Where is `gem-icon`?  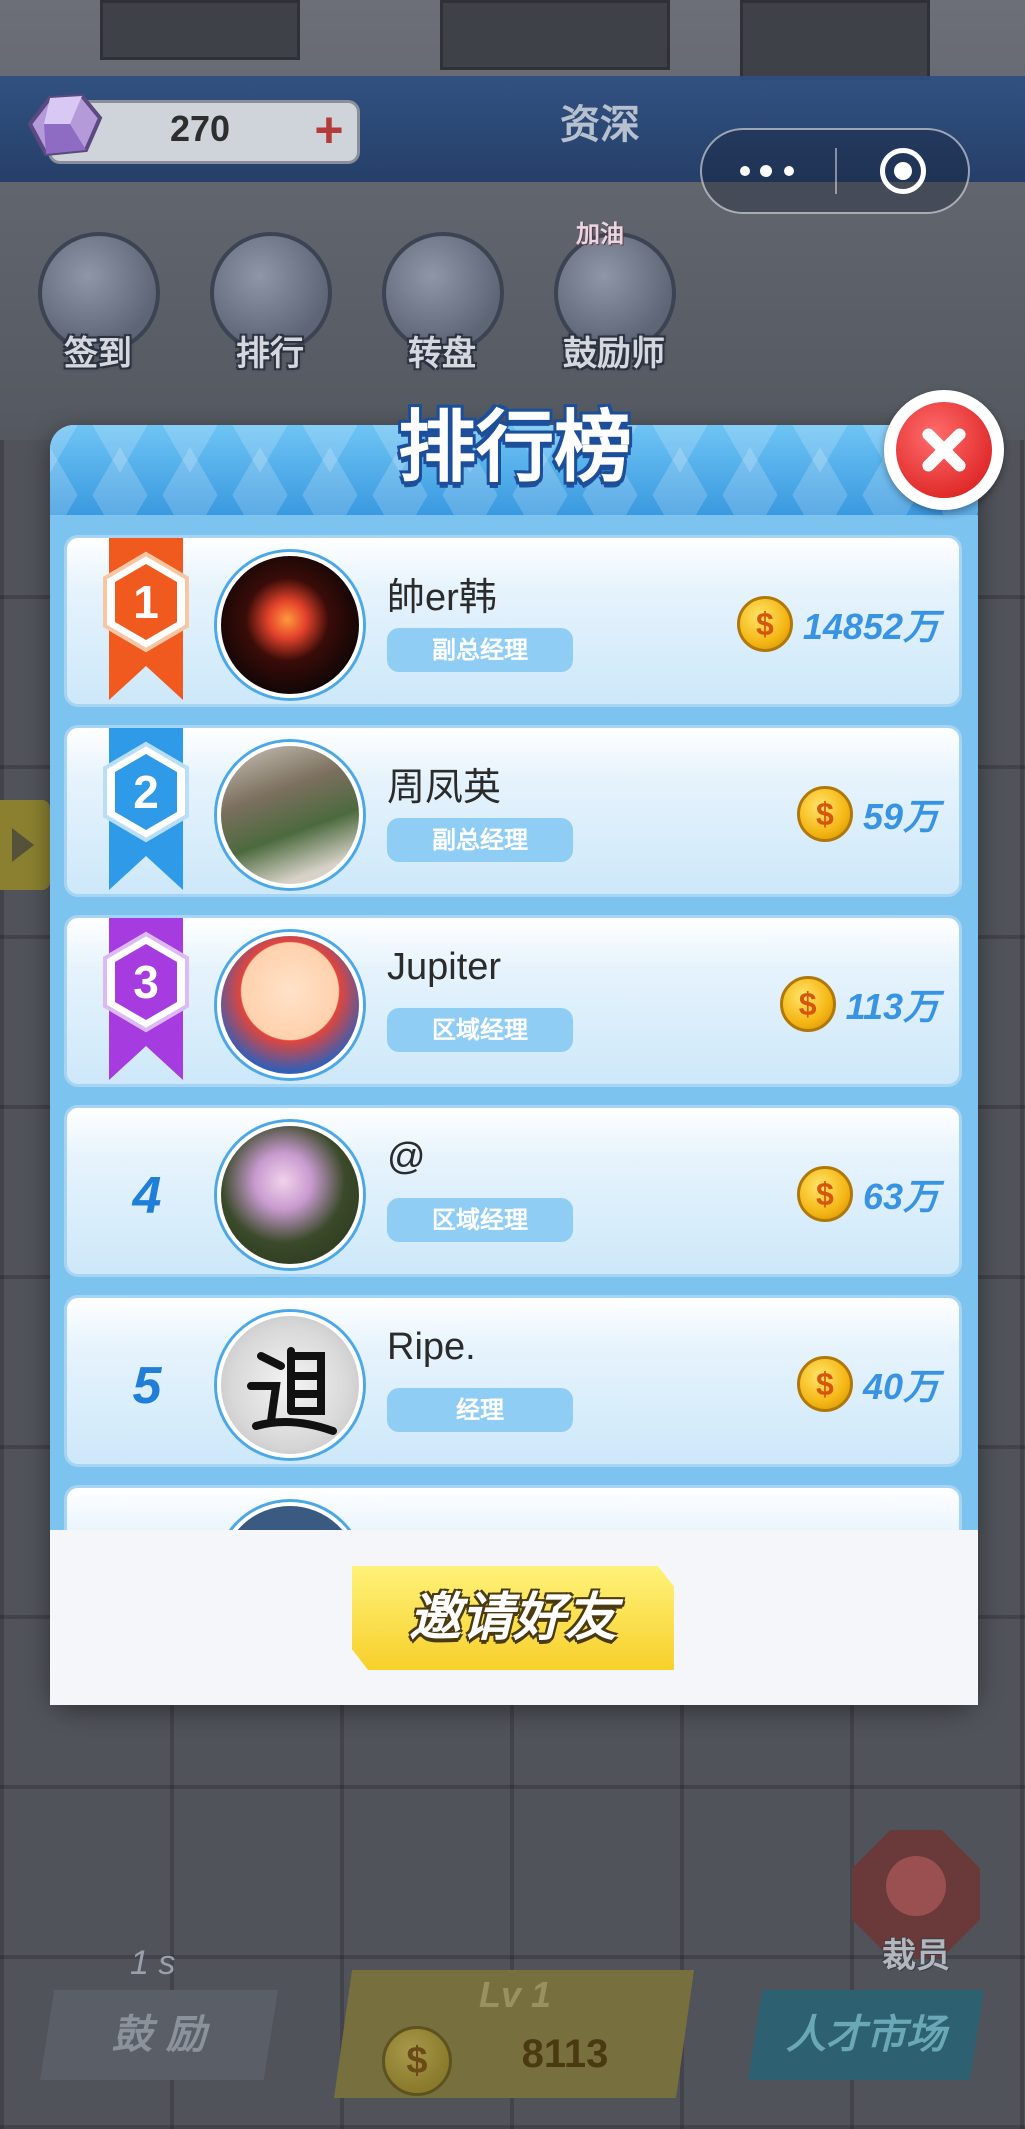 gem-icon is located at coordinates (65, 125).